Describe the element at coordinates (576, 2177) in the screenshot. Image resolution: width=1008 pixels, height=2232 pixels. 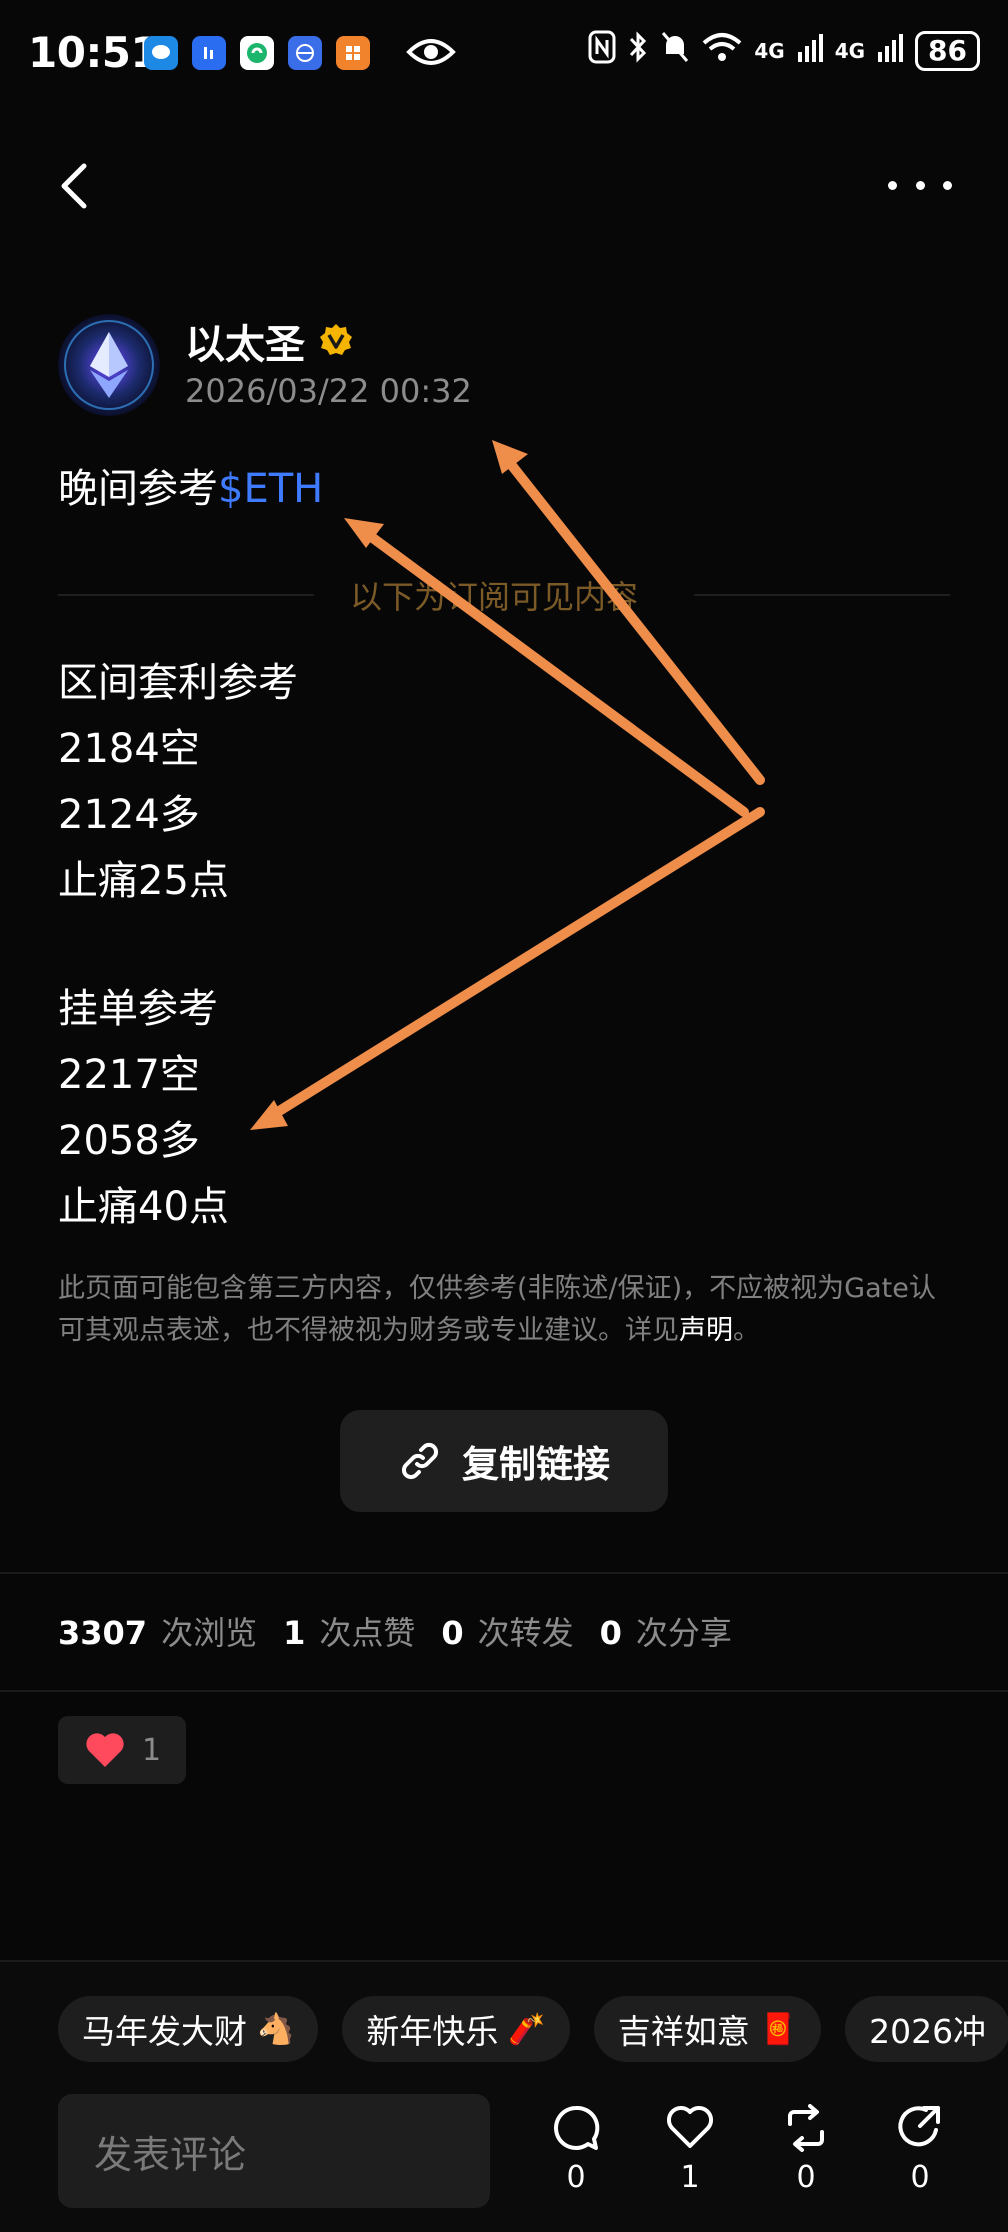
I see `comment-count: 0` at that location.